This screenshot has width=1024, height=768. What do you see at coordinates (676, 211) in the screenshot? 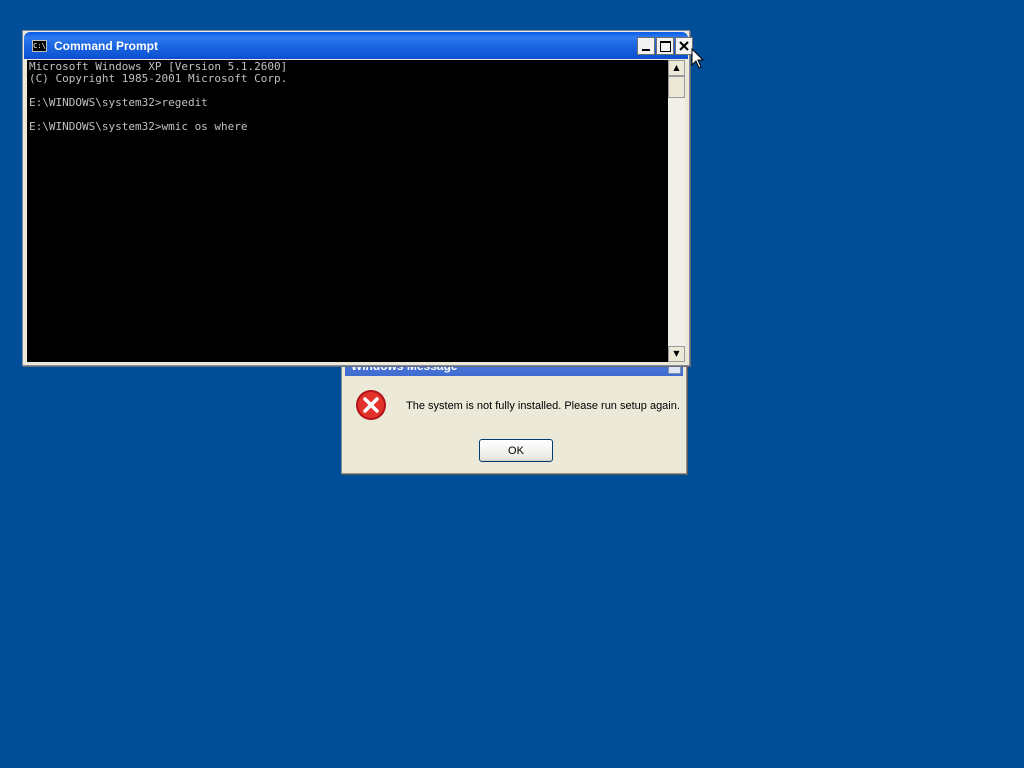
I see `vertical-scrollbar: ▲ ▼` at bounding box center [676, 211].